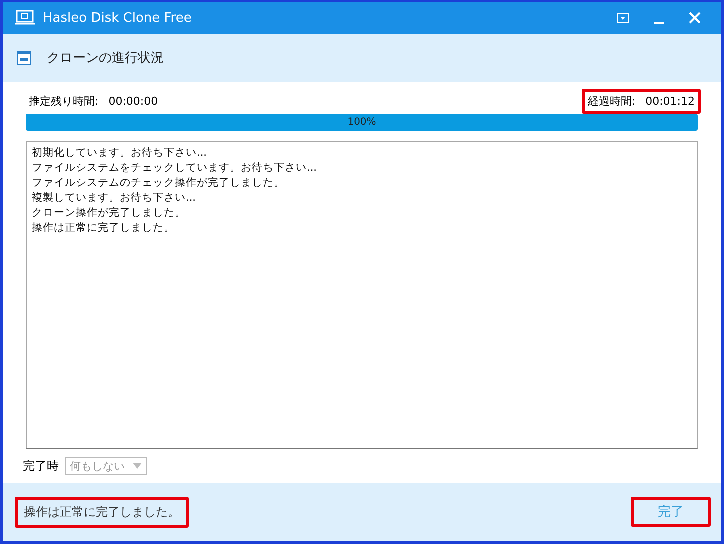 This screenshot has height=544, width=724. I want to click on dropdown-icon, so click(623, 18).